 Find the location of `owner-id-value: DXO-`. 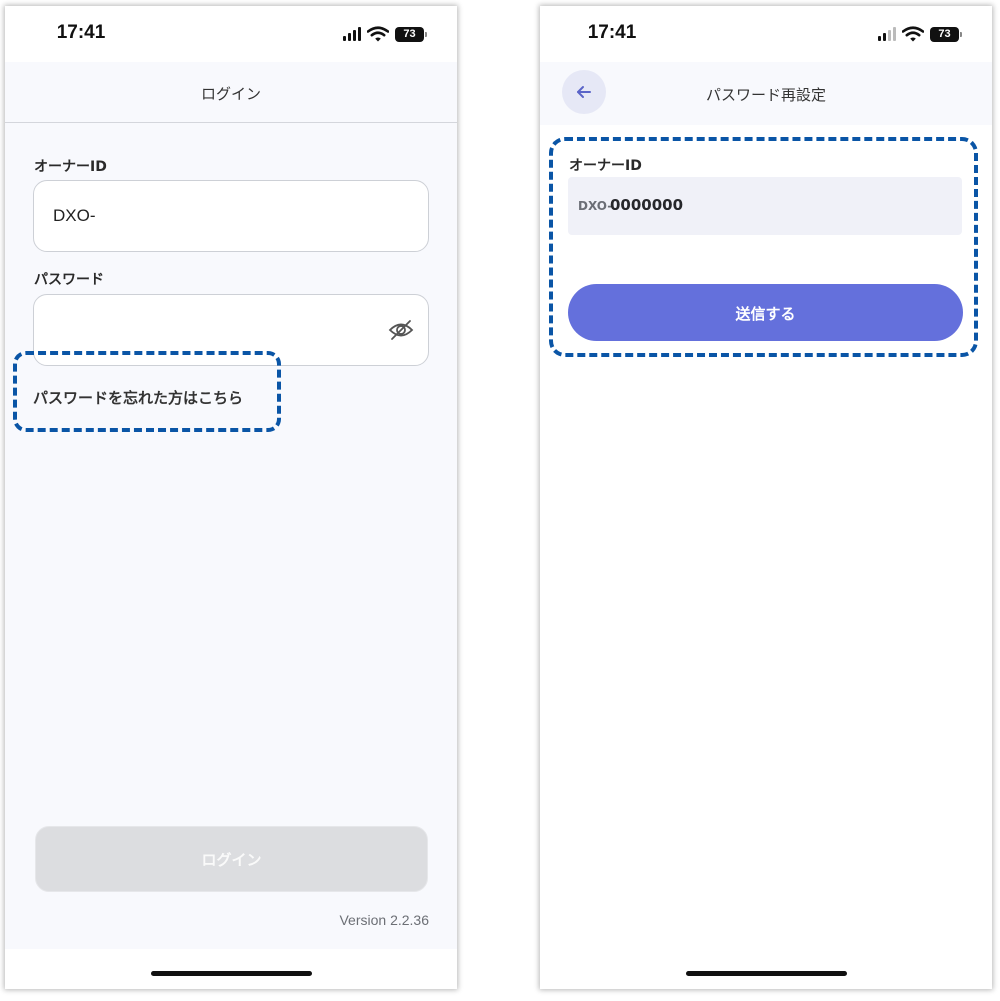

owner-id-value: DXO- is located at coordinates (74, 215).